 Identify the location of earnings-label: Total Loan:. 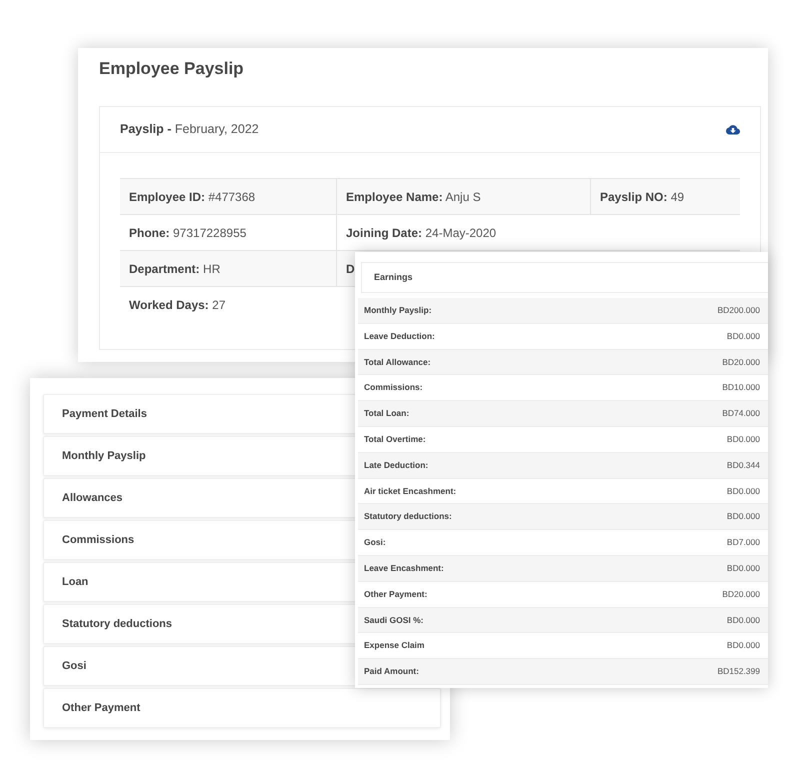
(387, 413).